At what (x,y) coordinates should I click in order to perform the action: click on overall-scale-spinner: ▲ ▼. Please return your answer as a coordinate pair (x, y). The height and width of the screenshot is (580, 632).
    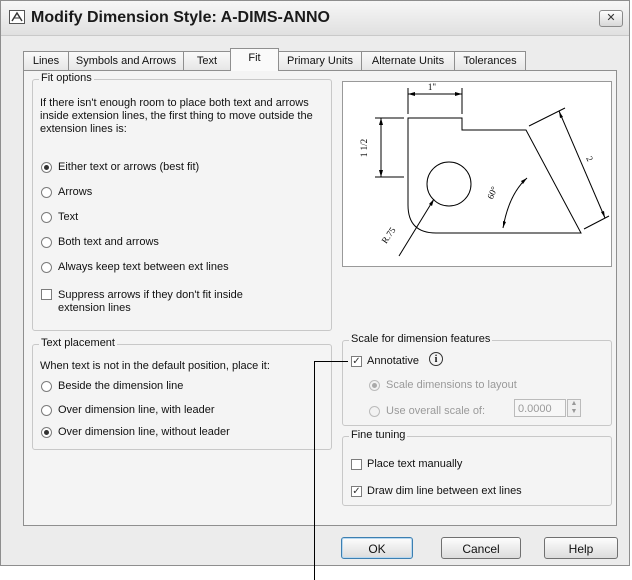
    Looking at the image, I should click on (574, 408).